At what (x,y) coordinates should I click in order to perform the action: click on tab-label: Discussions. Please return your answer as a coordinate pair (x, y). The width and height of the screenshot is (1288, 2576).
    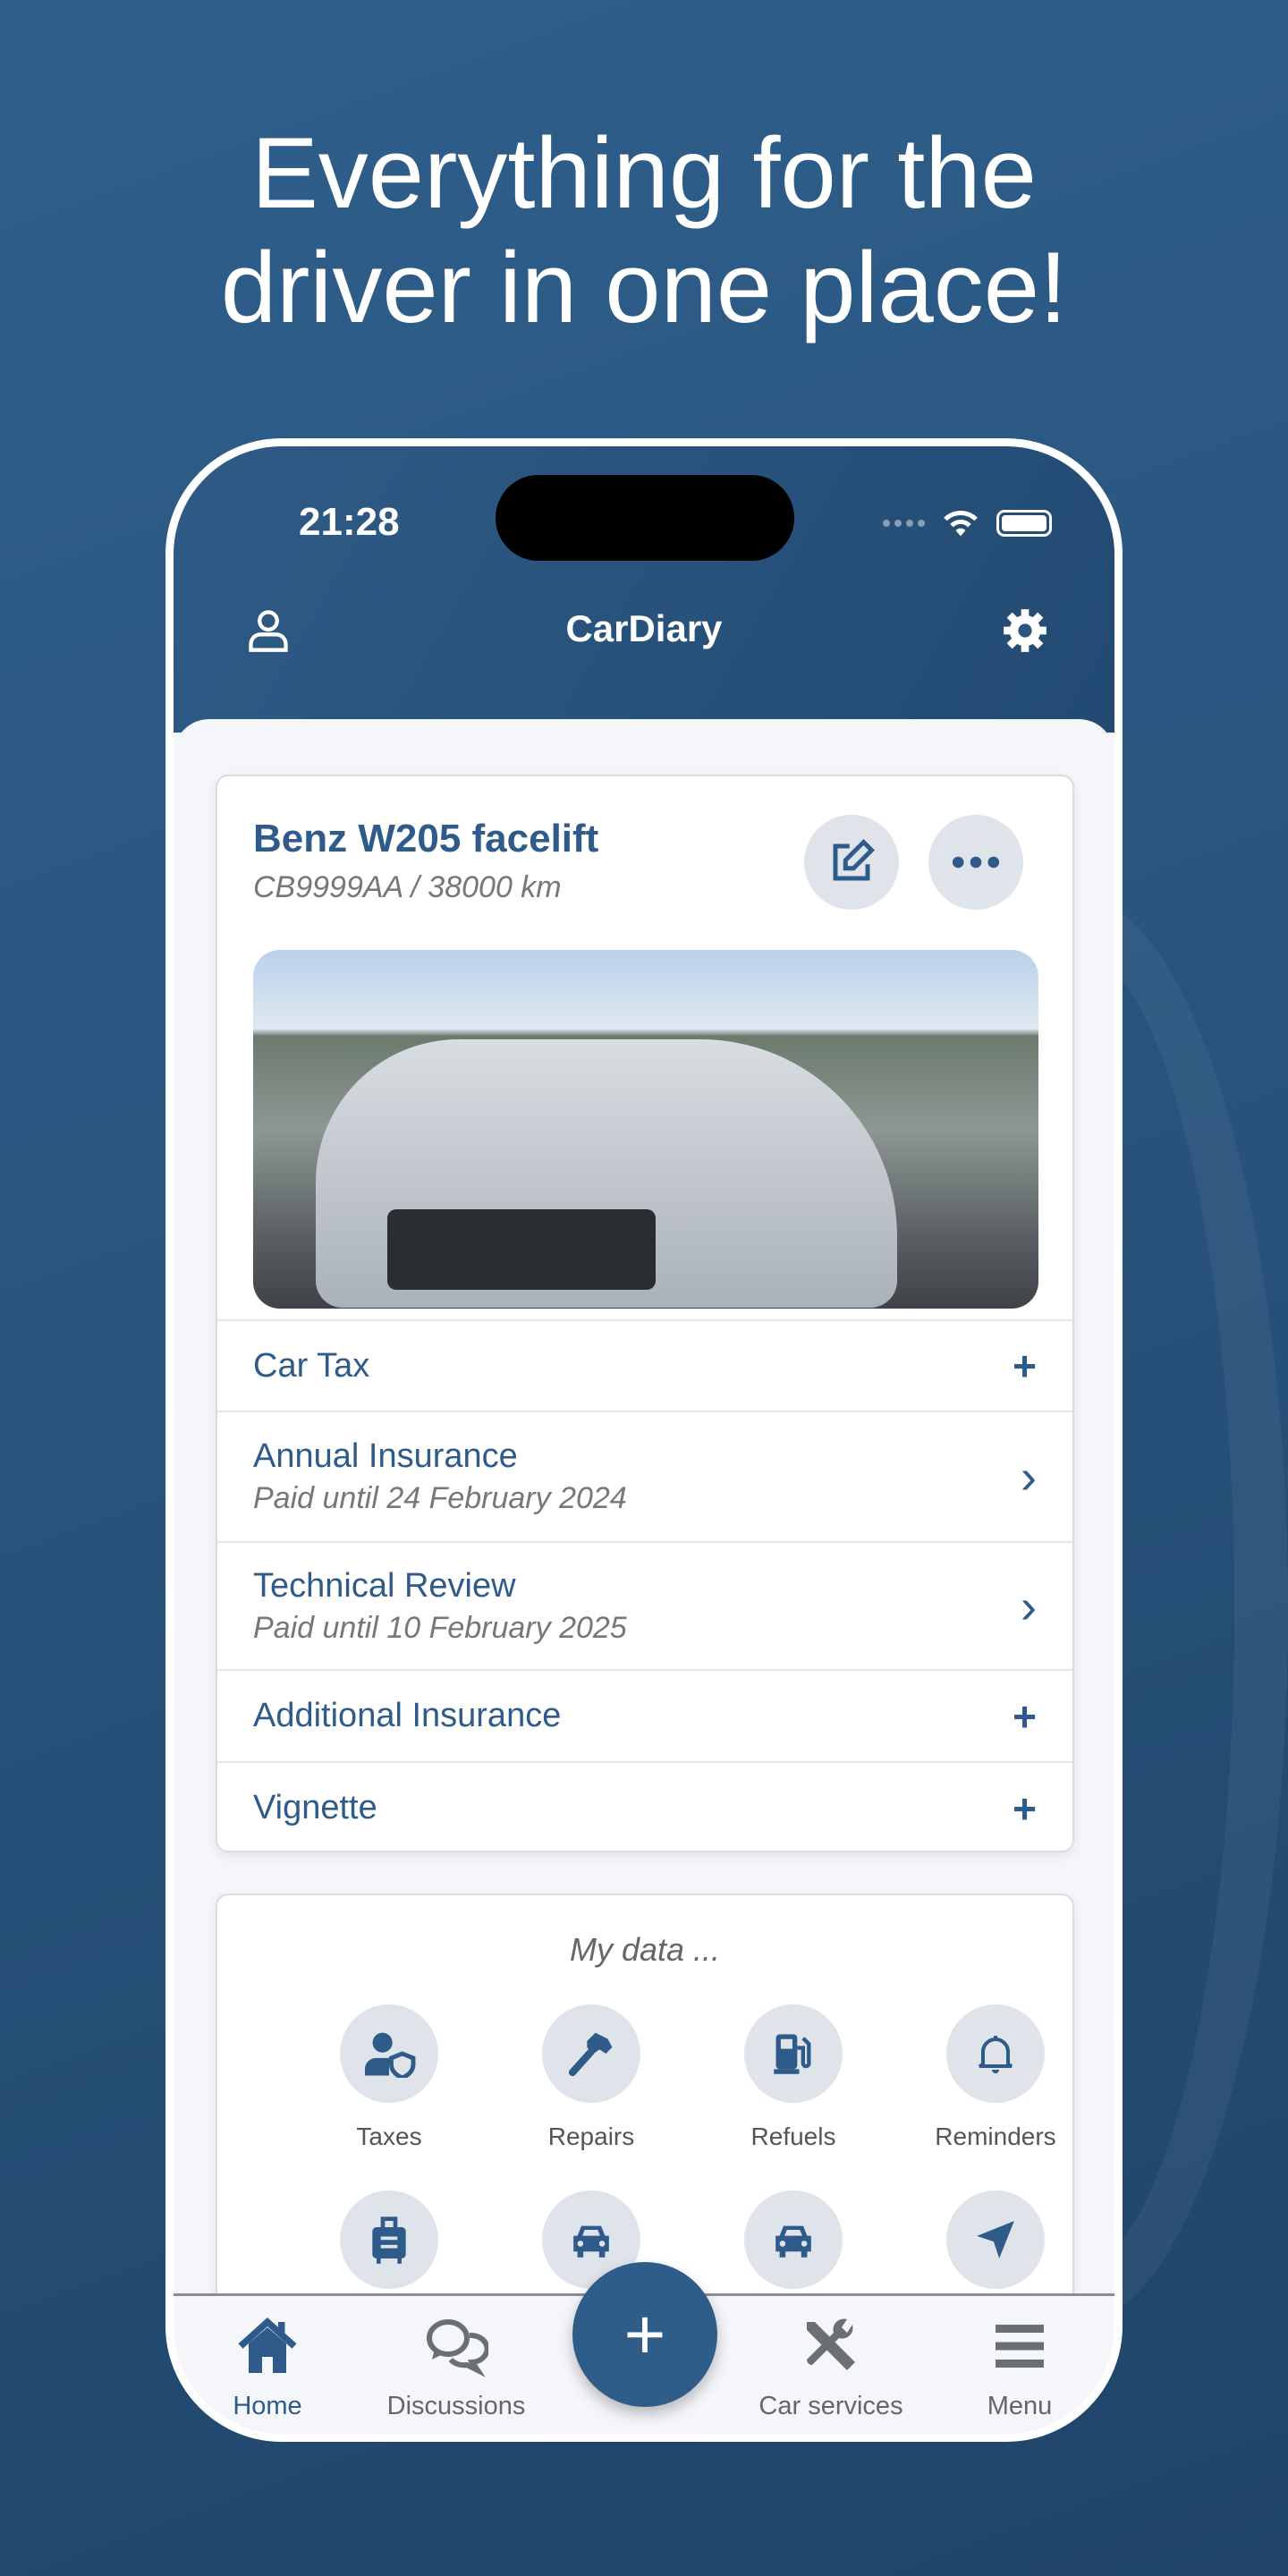
    Looking at the image, I should click on (456, 2406).